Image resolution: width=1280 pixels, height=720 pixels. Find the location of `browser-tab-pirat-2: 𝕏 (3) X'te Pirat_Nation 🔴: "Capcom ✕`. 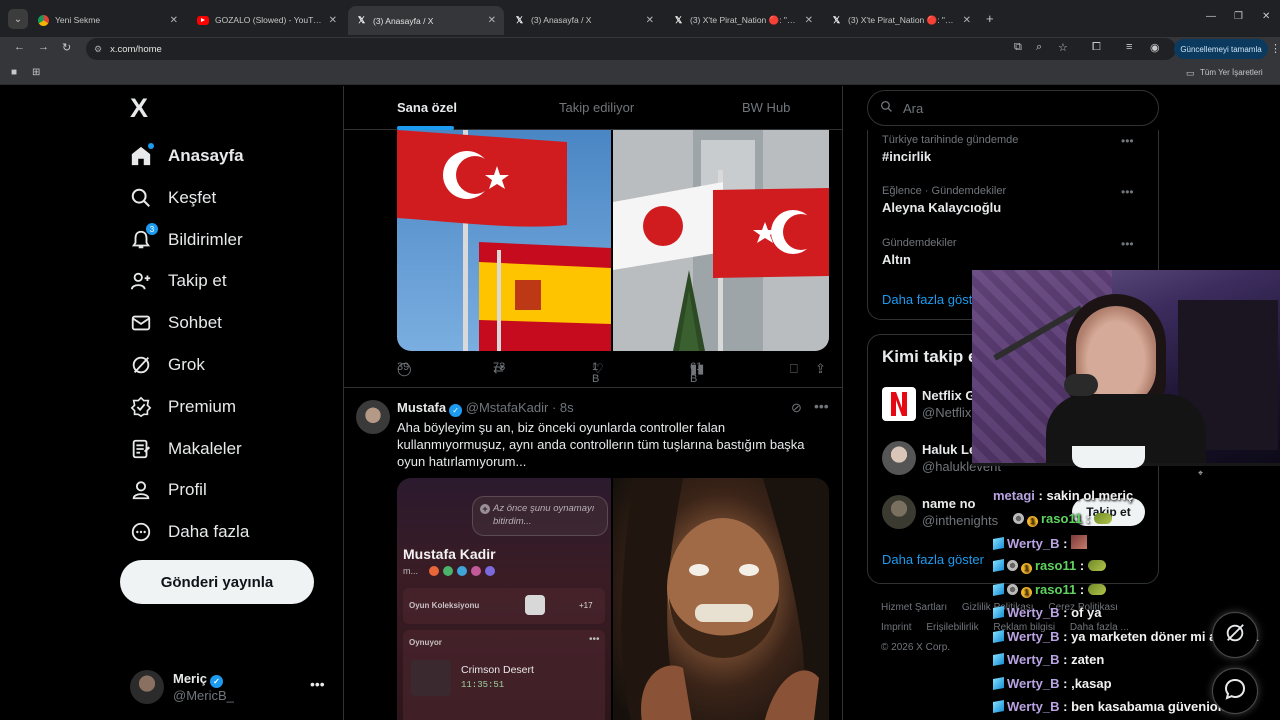

browser-tab-pirat-2: 𝕏 (3) X'te Pirat_Nation 🔴: "Capcom ✕ is located at coordinates (901, 20).